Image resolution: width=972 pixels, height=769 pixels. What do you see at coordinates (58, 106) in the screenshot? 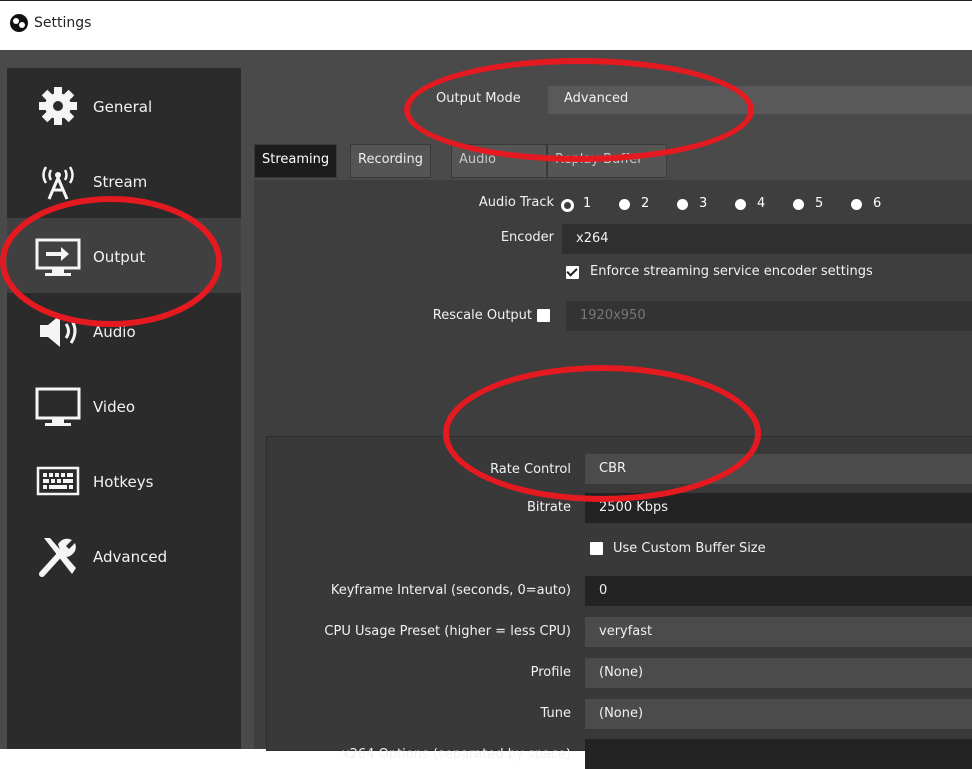
I see `gear-icon` at bounding box center [58, 106].